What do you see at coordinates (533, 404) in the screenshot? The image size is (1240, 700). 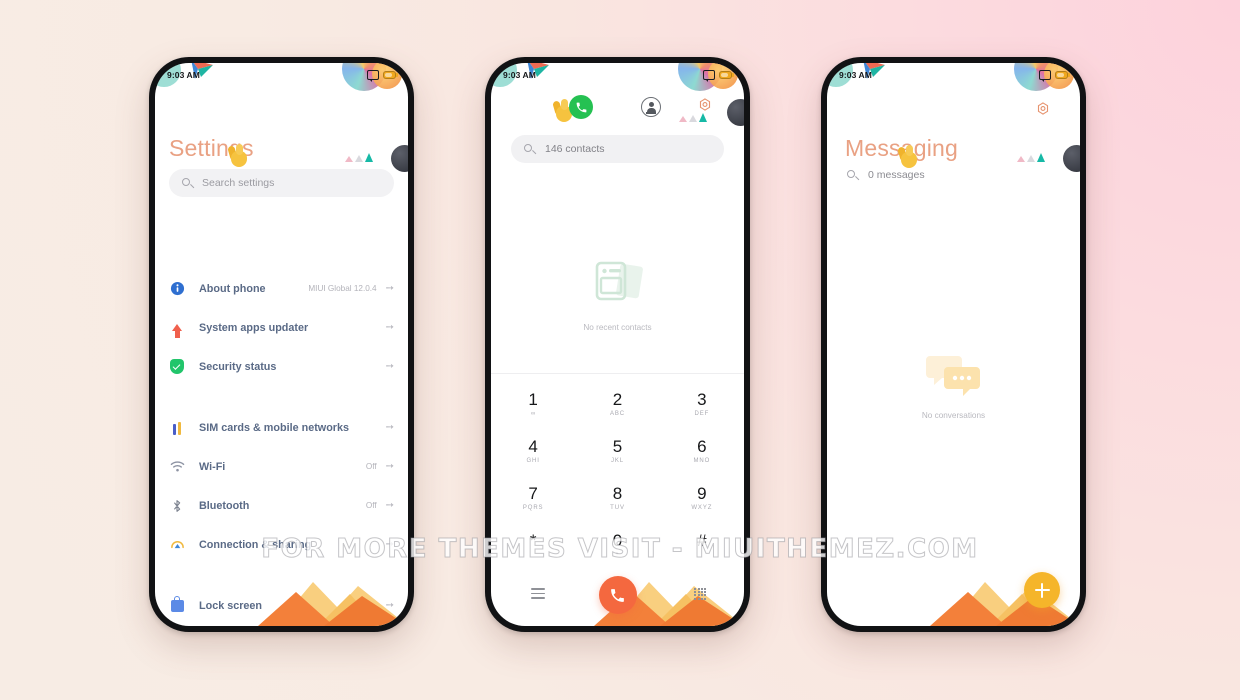 I see `dial-key-1: 1 ∞` at bounding box center [533, 404].